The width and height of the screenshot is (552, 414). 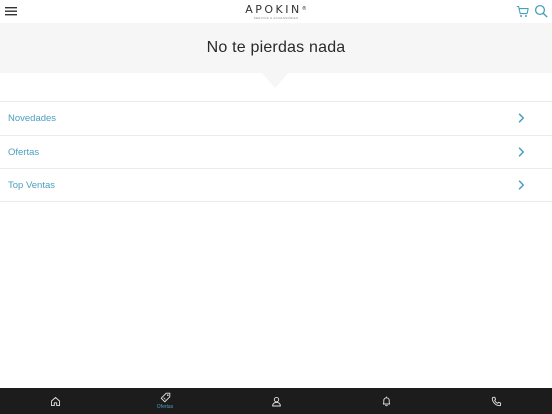 I want to click on list-item-label: Novedades, so click(x=32, y=118).